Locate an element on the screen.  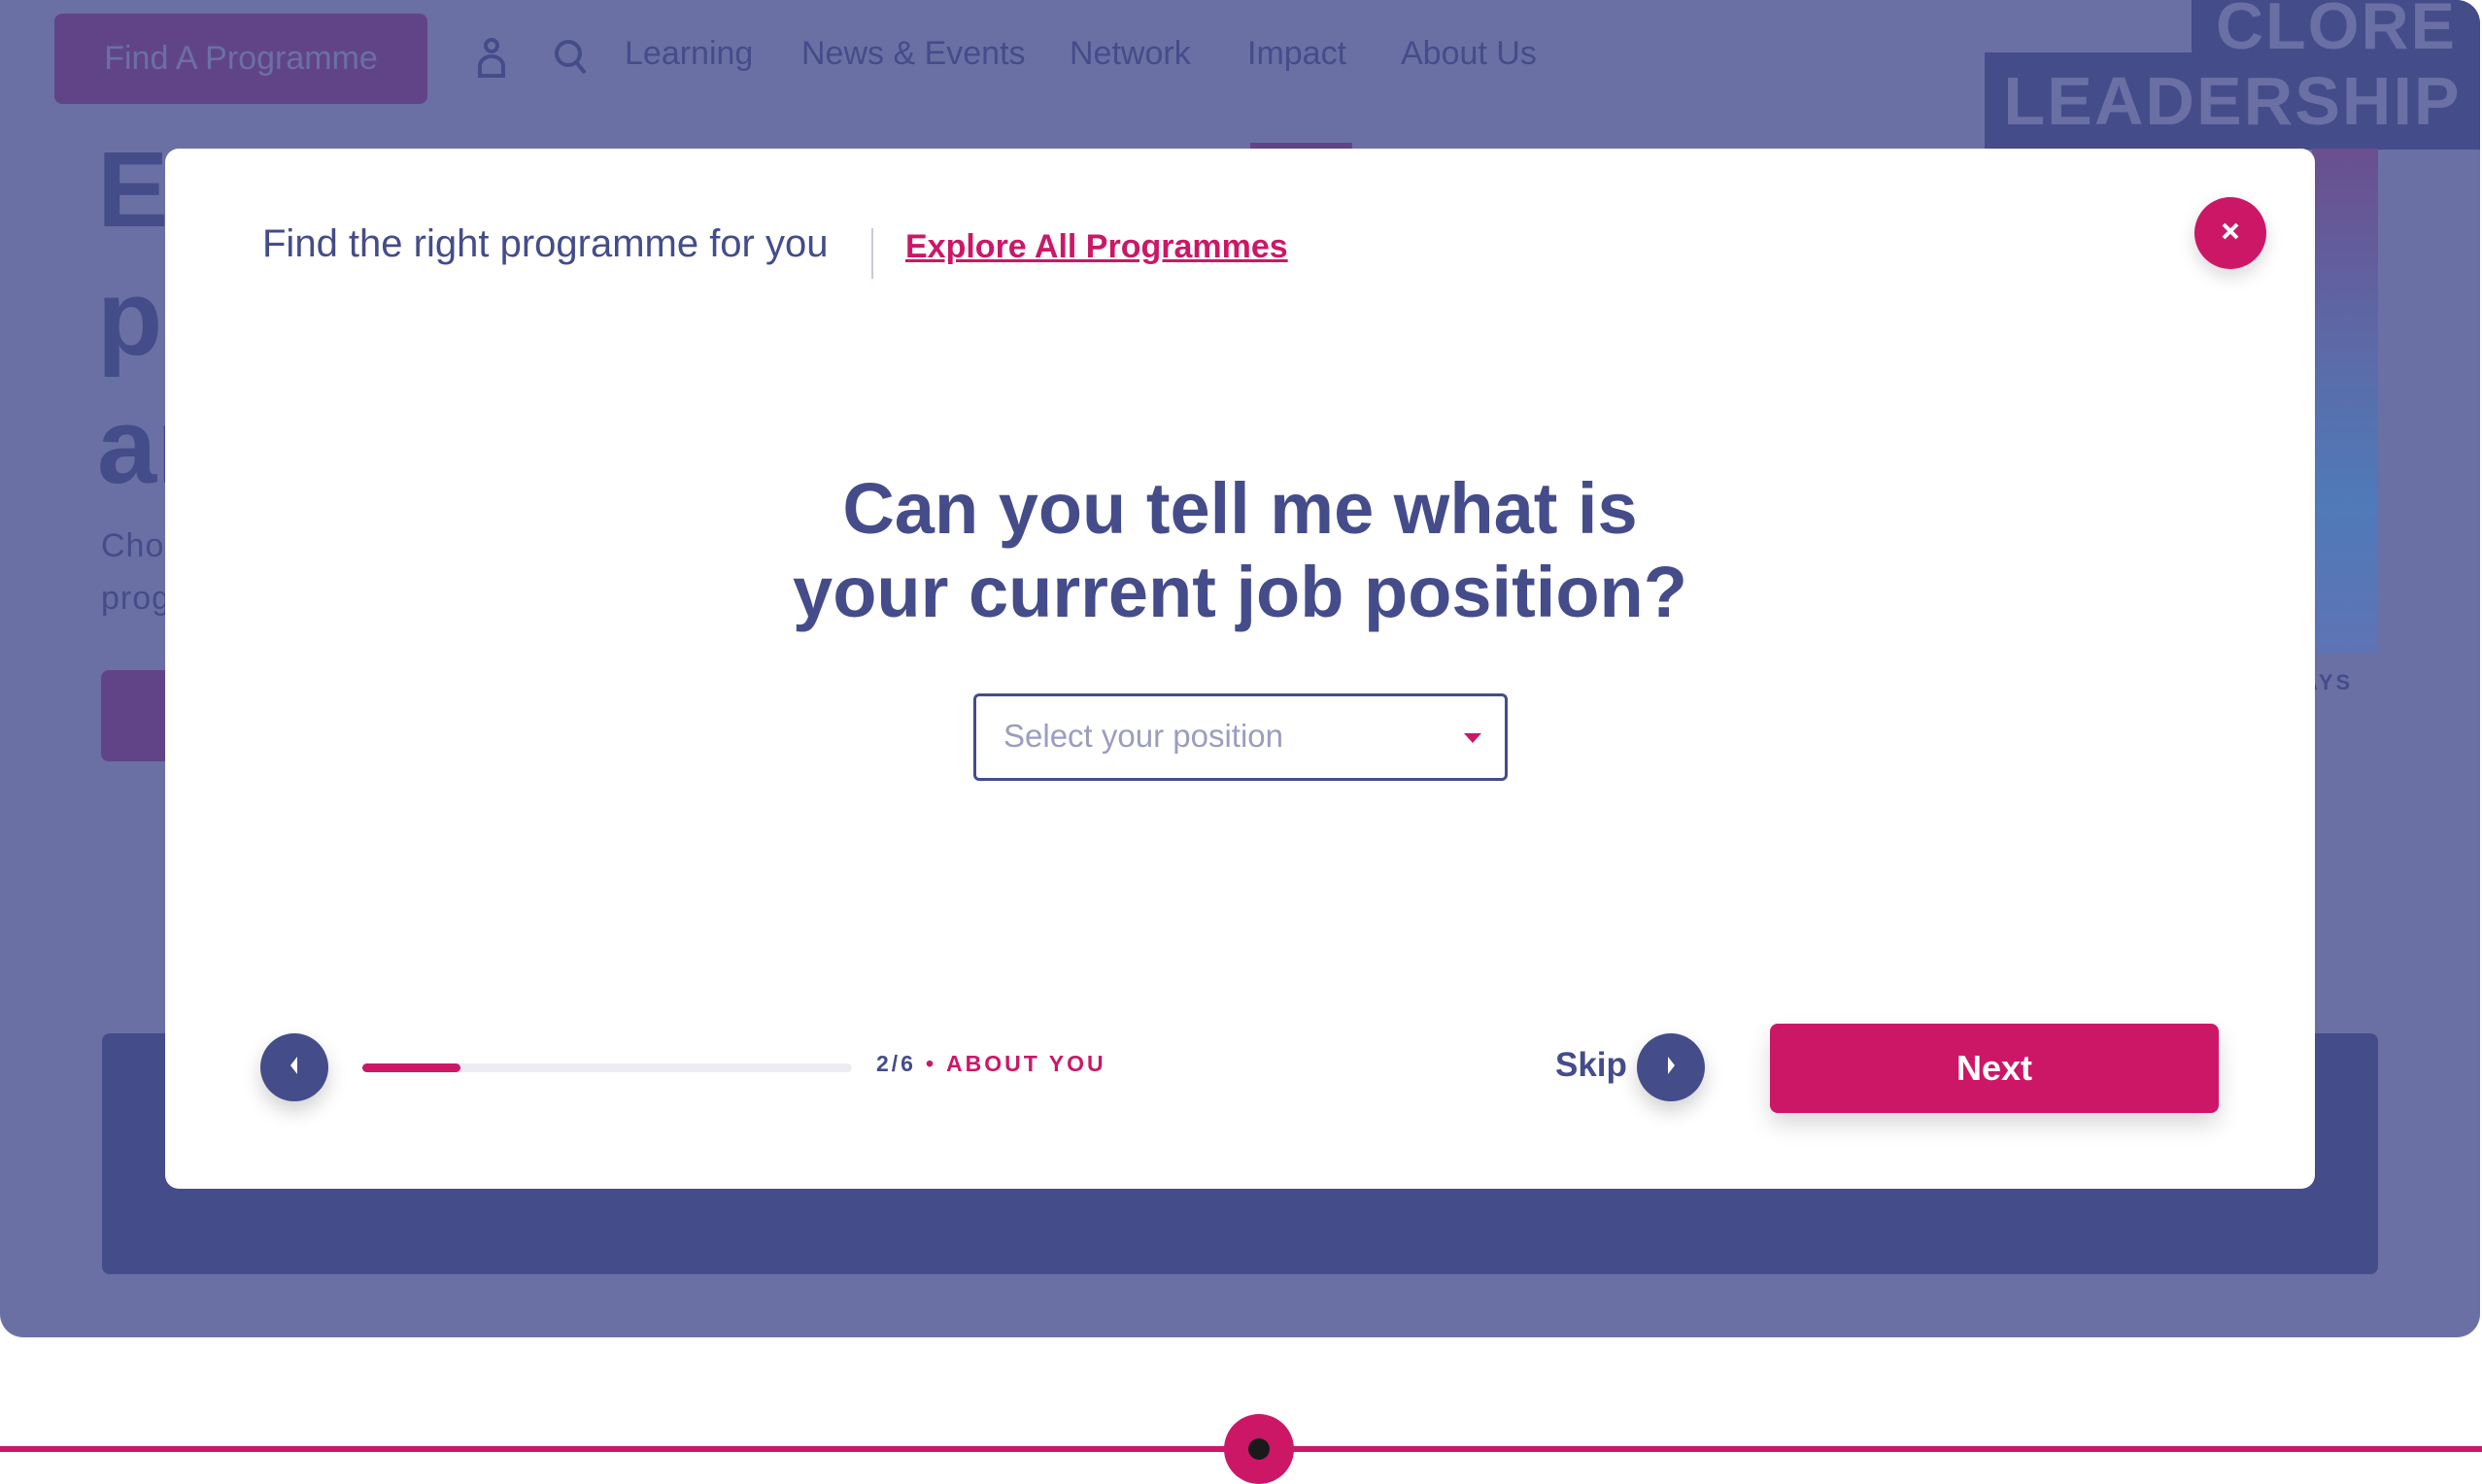
progress-bar is located at coordinates (607, 1067).